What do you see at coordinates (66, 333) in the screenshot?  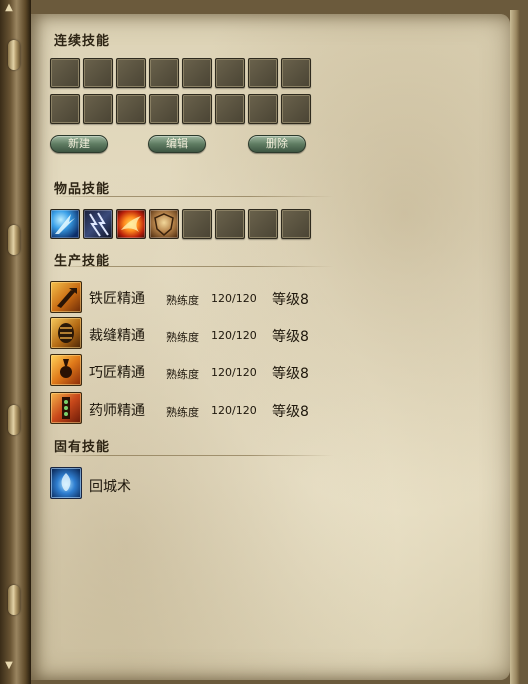 I see `tailor-icon` at bounding box center [66, 333].